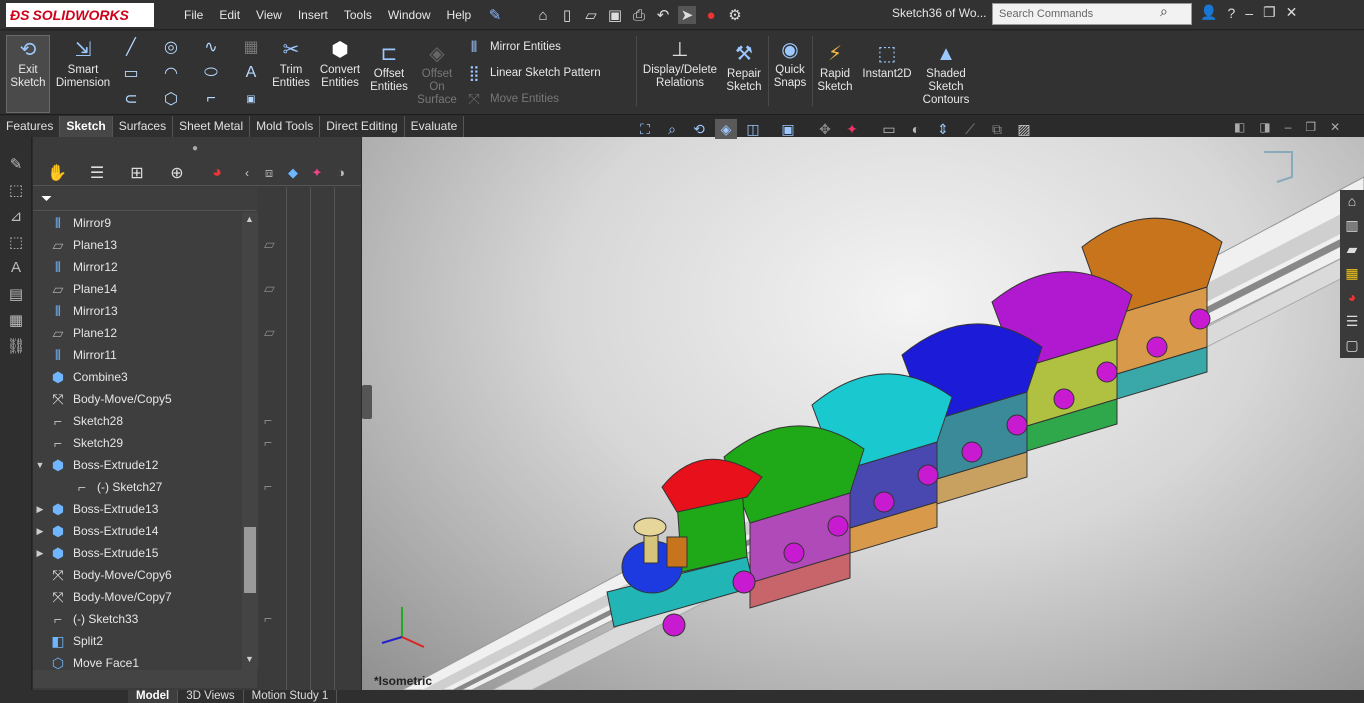  I want to click on forum-icon: ▢, so click(1352, 346).